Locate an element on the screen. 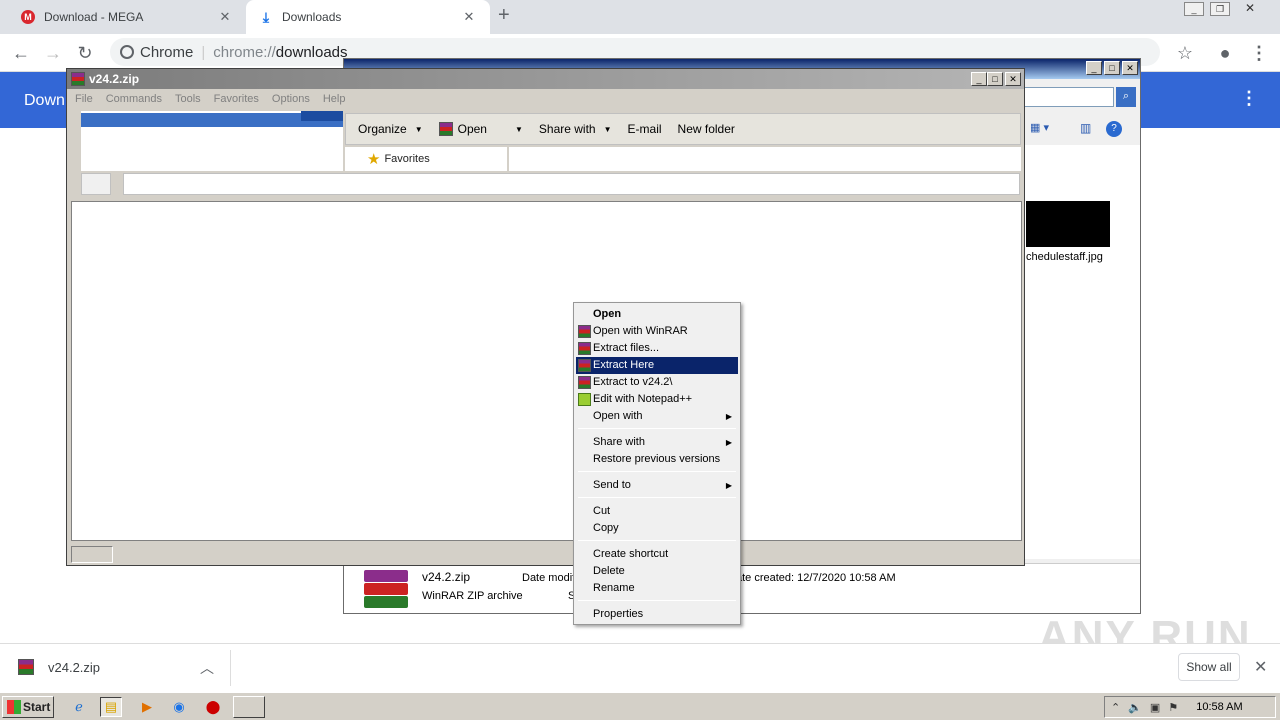 This screenshot has height=720, width=1280. show-all-button: Show all is located at coordinates (1209, 667).